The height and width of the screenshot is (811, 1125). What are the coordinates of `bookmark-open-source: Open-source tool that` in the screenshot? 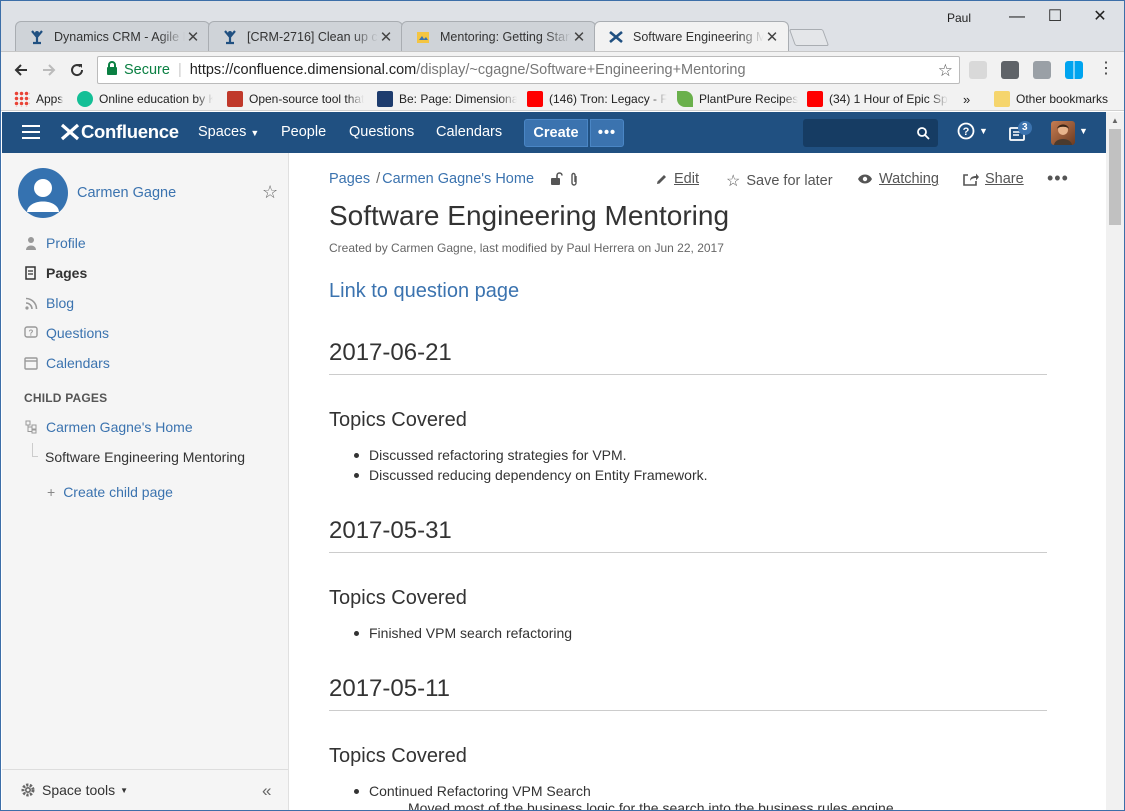 It's located at (297, 99).